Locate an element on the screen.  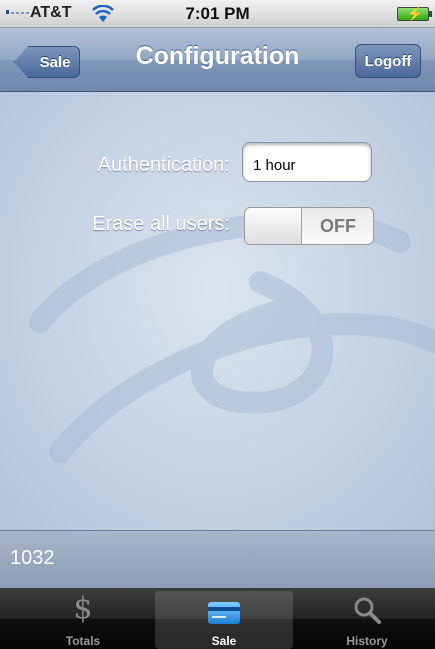
tab-totals: $ Totals is located at coordinates (83, 618).